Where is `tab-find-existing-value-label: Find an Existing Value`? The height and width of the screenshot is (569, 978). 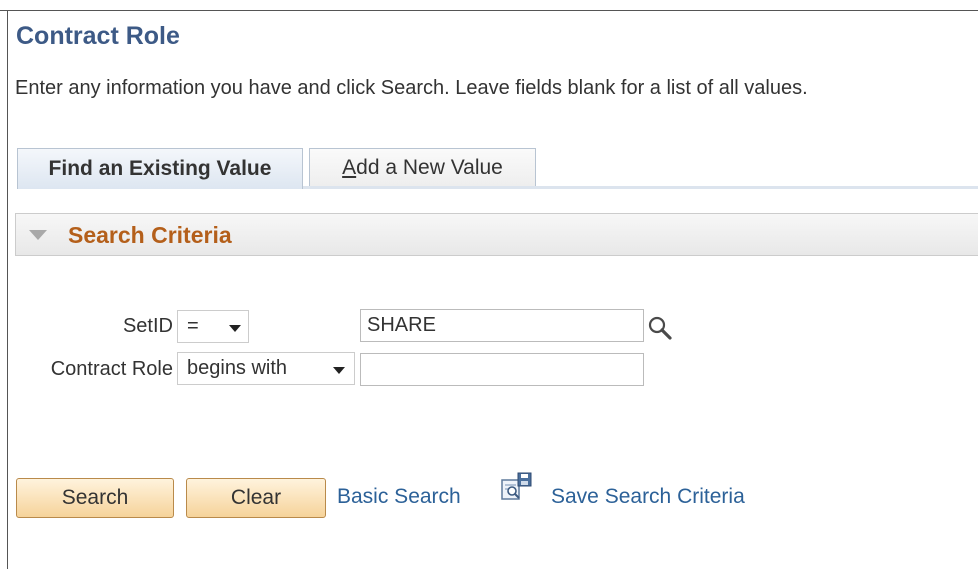
tab-find-existing-value-label: Find an Existing Value is located at coordinates (160, 168).